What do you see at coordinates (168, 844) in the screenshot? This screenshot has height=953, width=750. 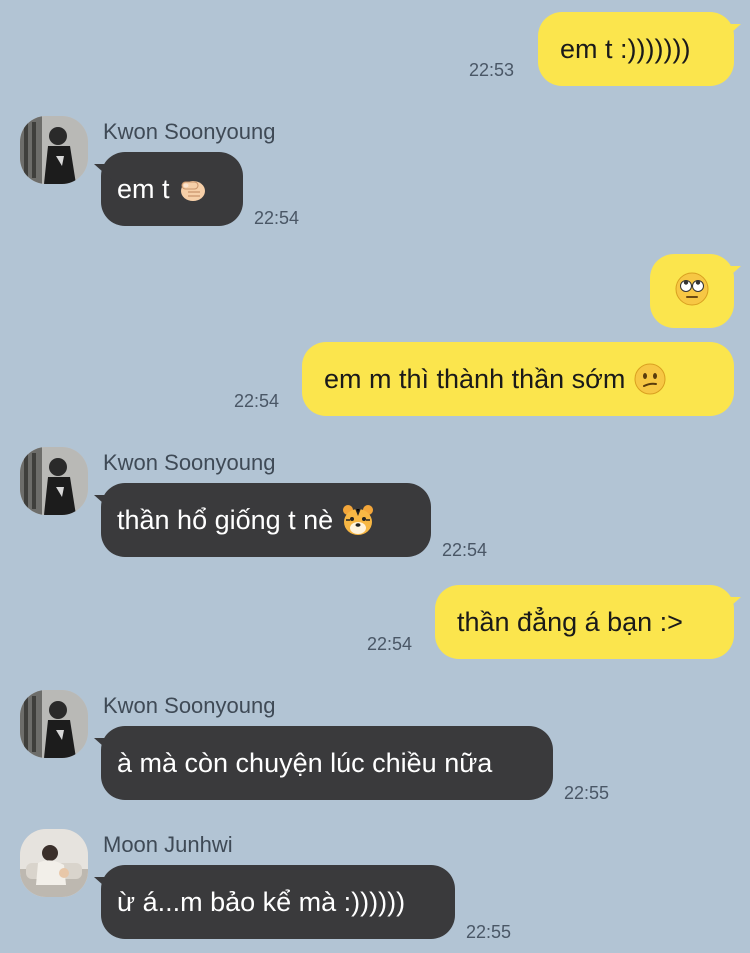 I see `sender-name: Moon Junhwi` at bounding box center [168, 844].